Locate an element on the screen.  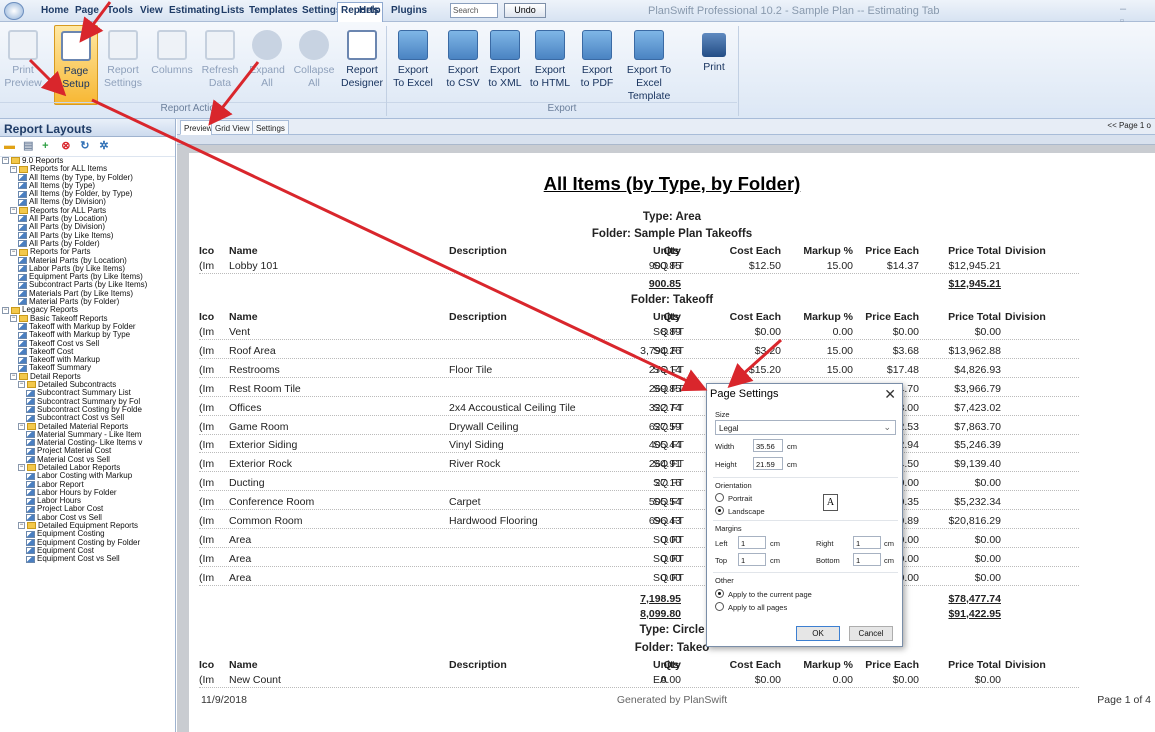
tab-grid-view: Grid View is located at coordinates (232, 127).